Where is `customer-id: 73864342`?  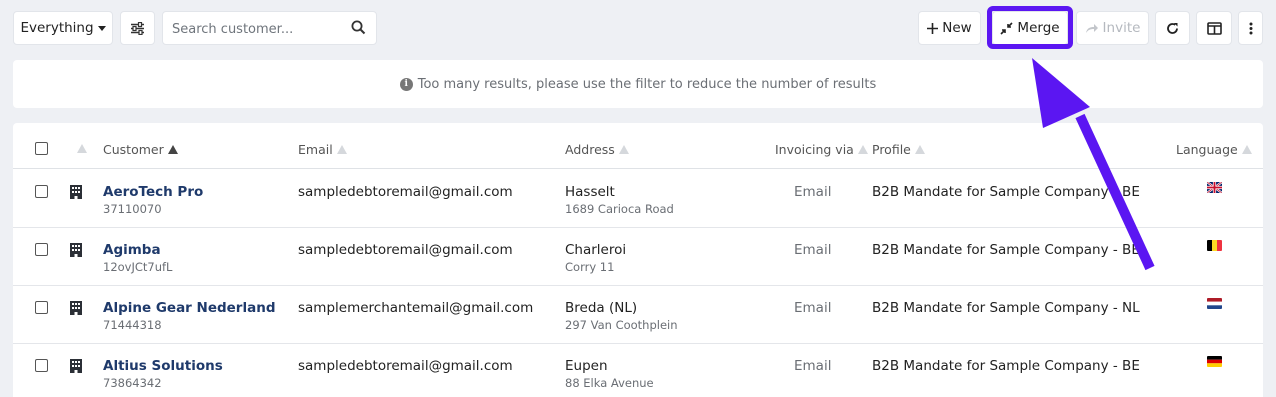
customer-id: 73864342 is located at coordinates (132, 383).